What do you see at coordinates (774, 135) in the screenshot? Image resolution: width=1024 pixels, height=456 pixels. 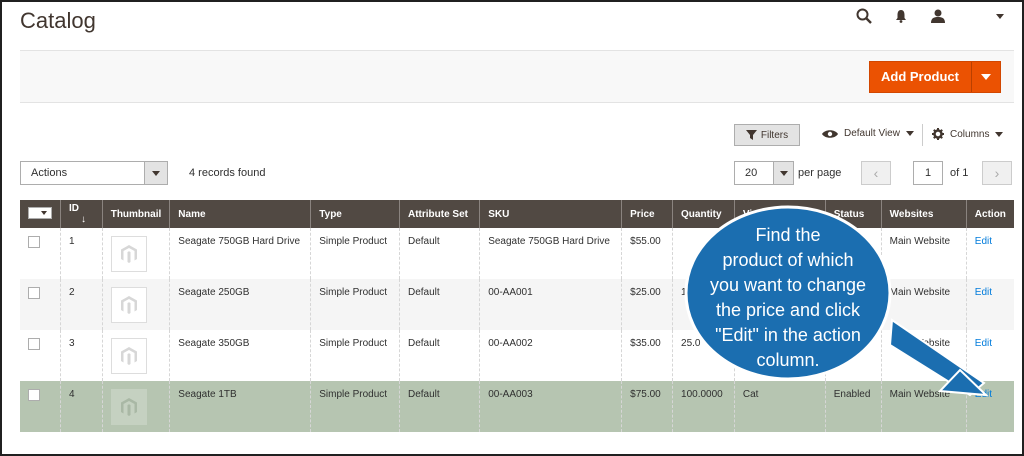 I see `filters-label: Filters` at bounding box center [774, 135].